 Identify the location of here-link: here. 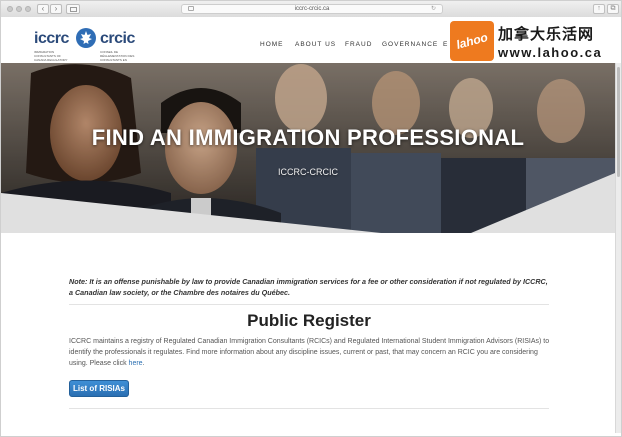
(136, 363).